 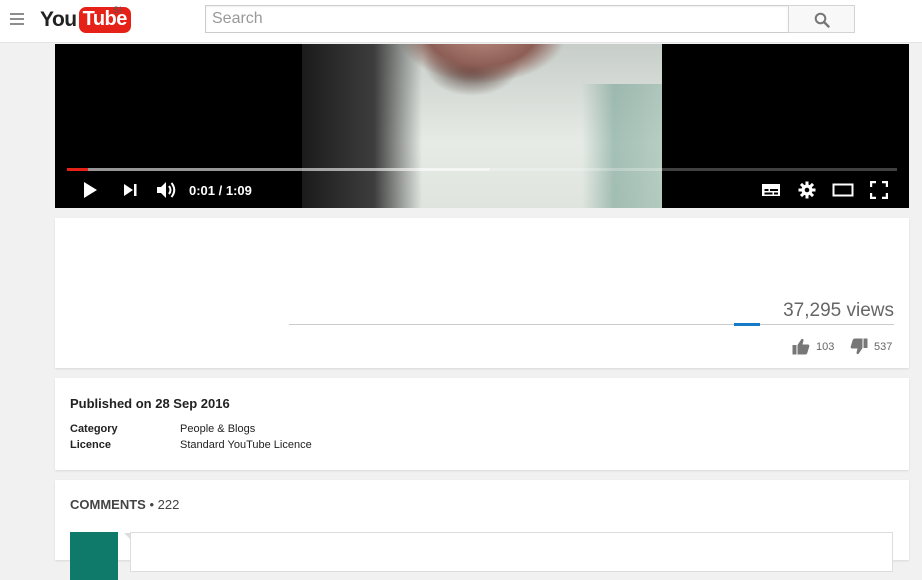 What do you see at coordinates (108, 504) in the screenshot?
I see `comments-label: COMMENTS` at bounding box center [108, 504].